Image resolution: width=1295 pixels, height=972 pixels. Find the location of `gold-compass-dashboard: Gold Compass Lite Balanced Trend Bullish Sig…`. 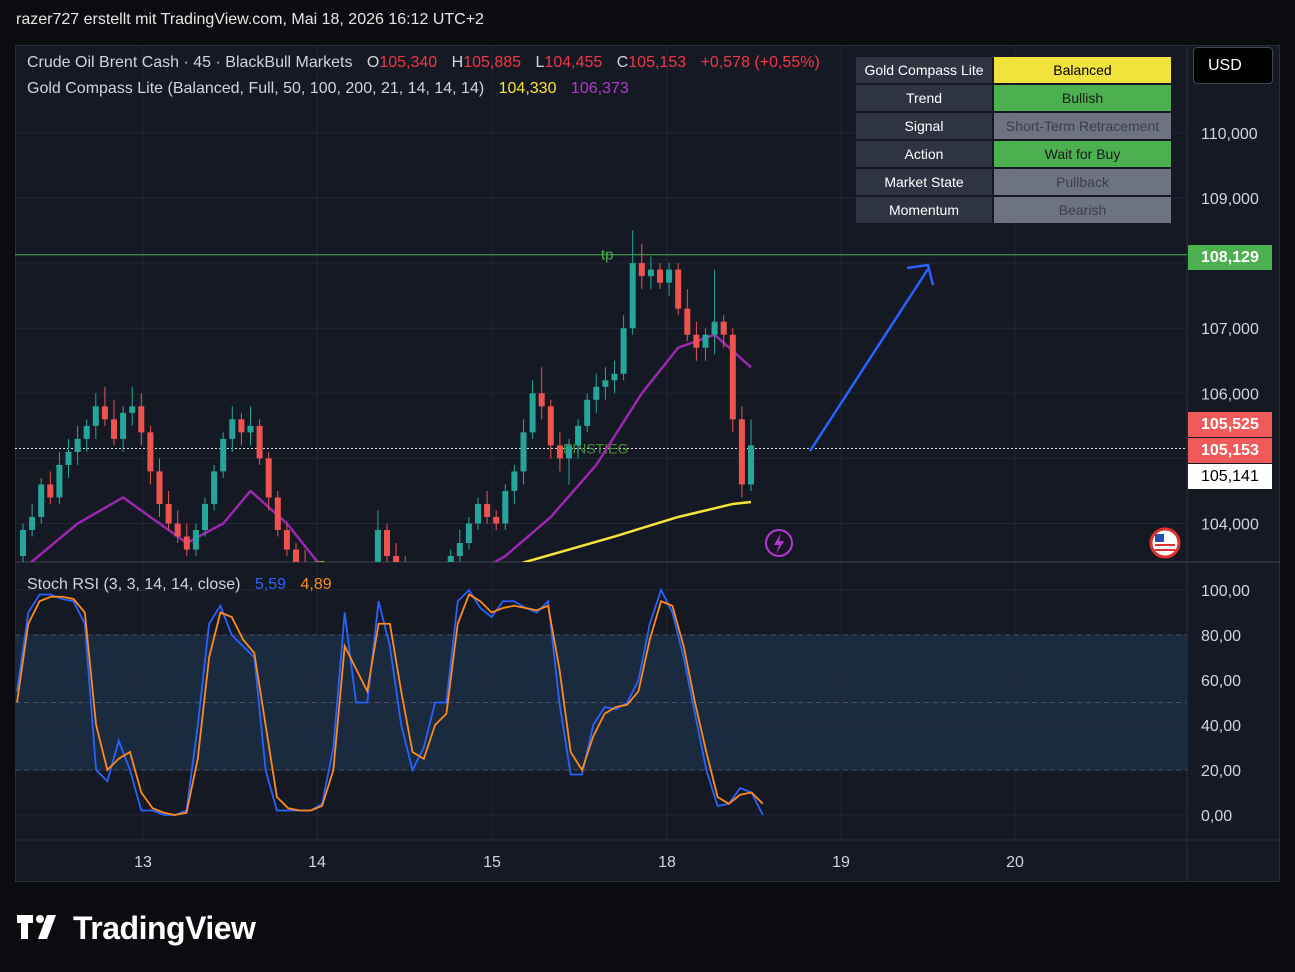

gold-compass-dashboard: Gold Compass Lite Balanced Trend Bullish Sig… is located at coordinates (1013, 140).